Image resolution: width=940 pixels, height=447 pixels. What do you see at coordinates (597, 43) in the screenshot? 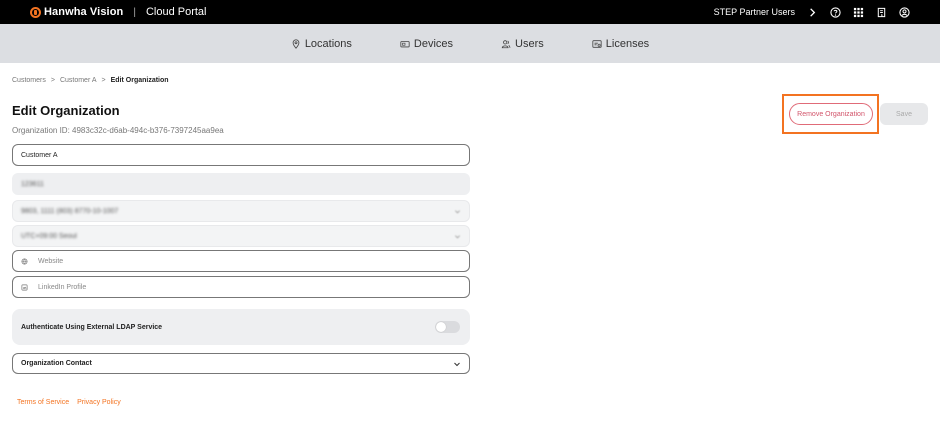
I see `license-icon` at bounding box center [597, 43].